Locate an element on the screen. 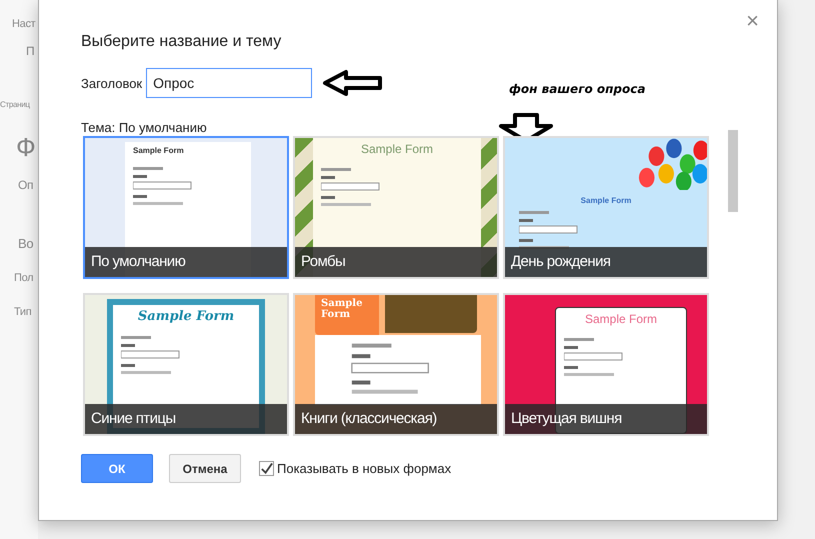  theme-name: День рождения is located at coordinates (606, 262).